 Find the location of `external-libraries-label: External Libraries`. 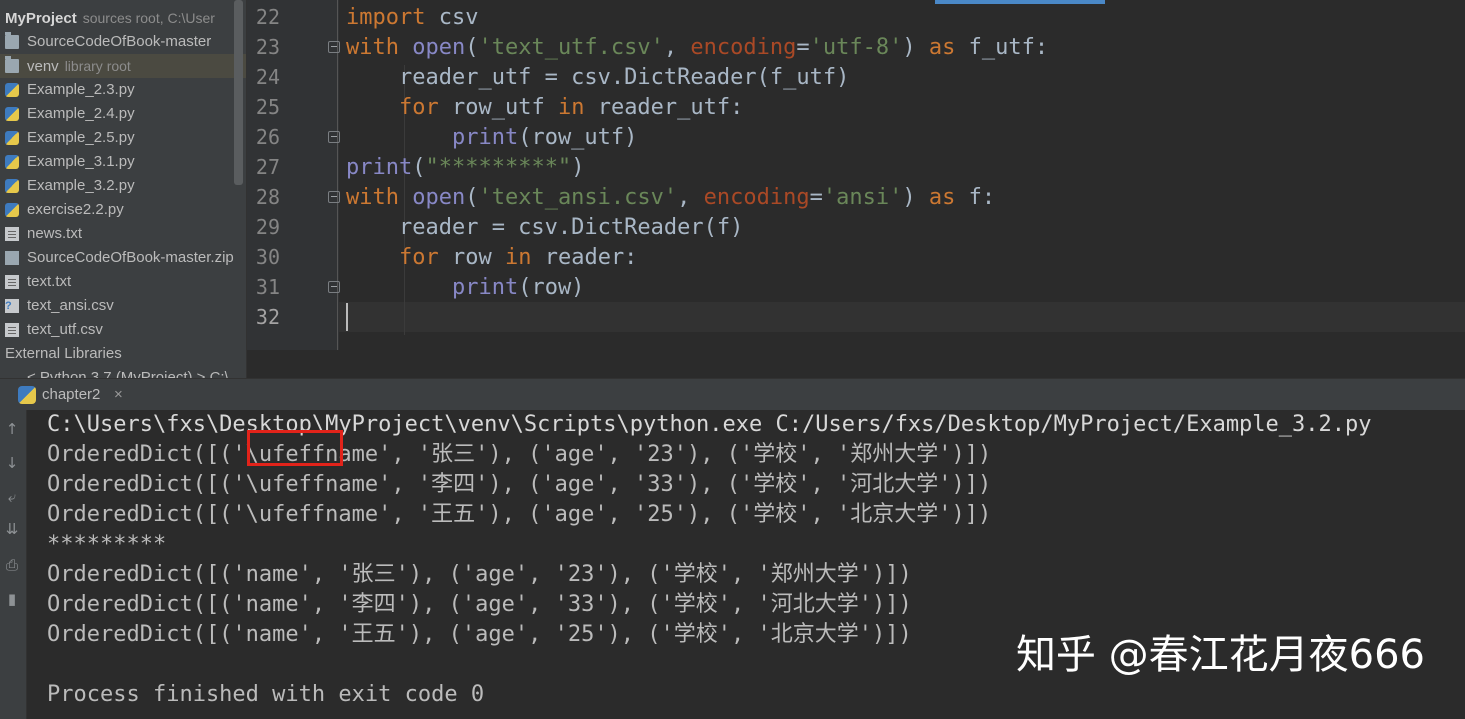

external-libraries-label: External Libraries is located at coordinates (63, 353).